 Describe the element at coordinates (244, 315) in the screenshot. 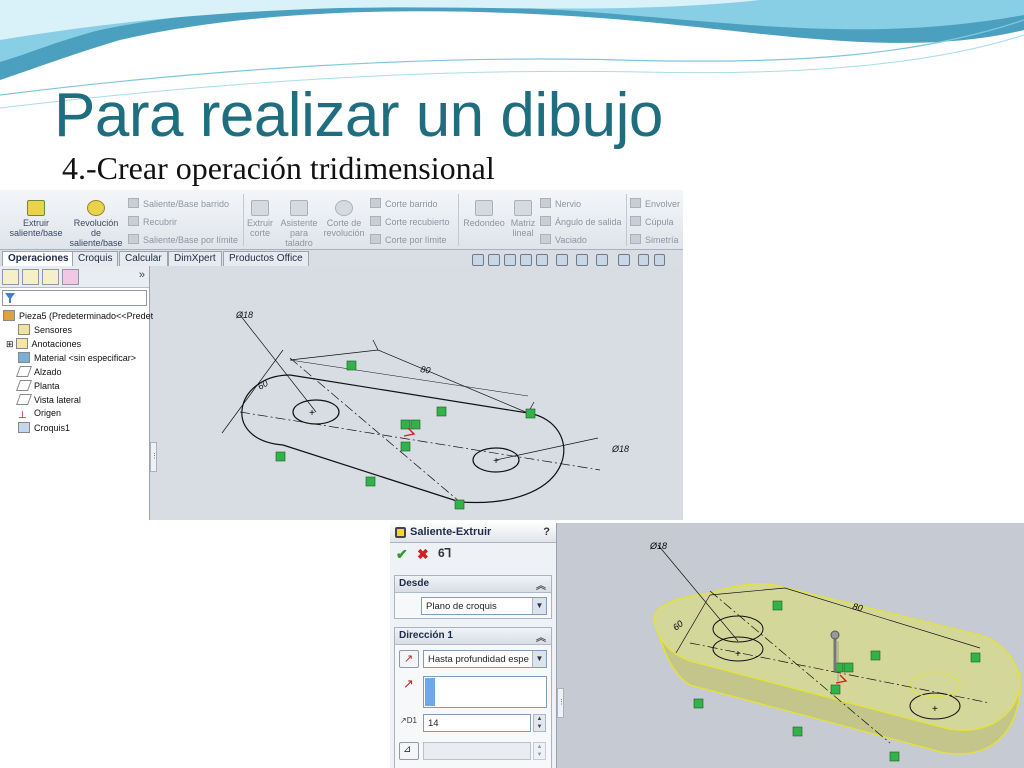

I see `dim-diameter-1: Ø18` at that location.